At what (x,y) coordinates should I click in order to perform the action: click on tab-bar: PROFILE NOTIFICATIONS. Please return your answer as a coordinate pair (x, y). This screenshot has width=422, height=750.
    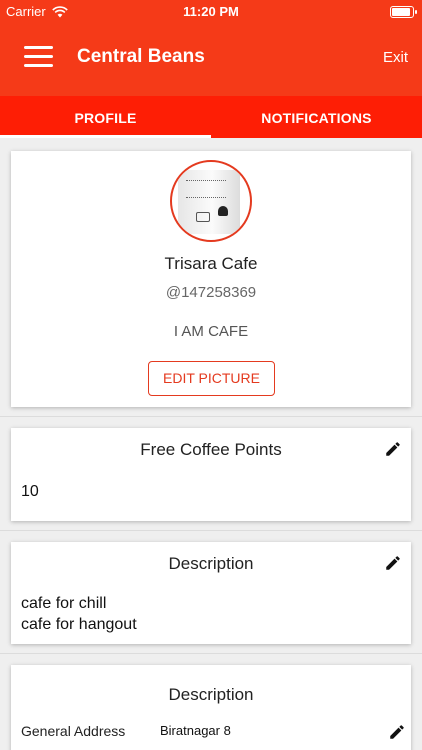
    Looking at the image, I should click on (211, 117).